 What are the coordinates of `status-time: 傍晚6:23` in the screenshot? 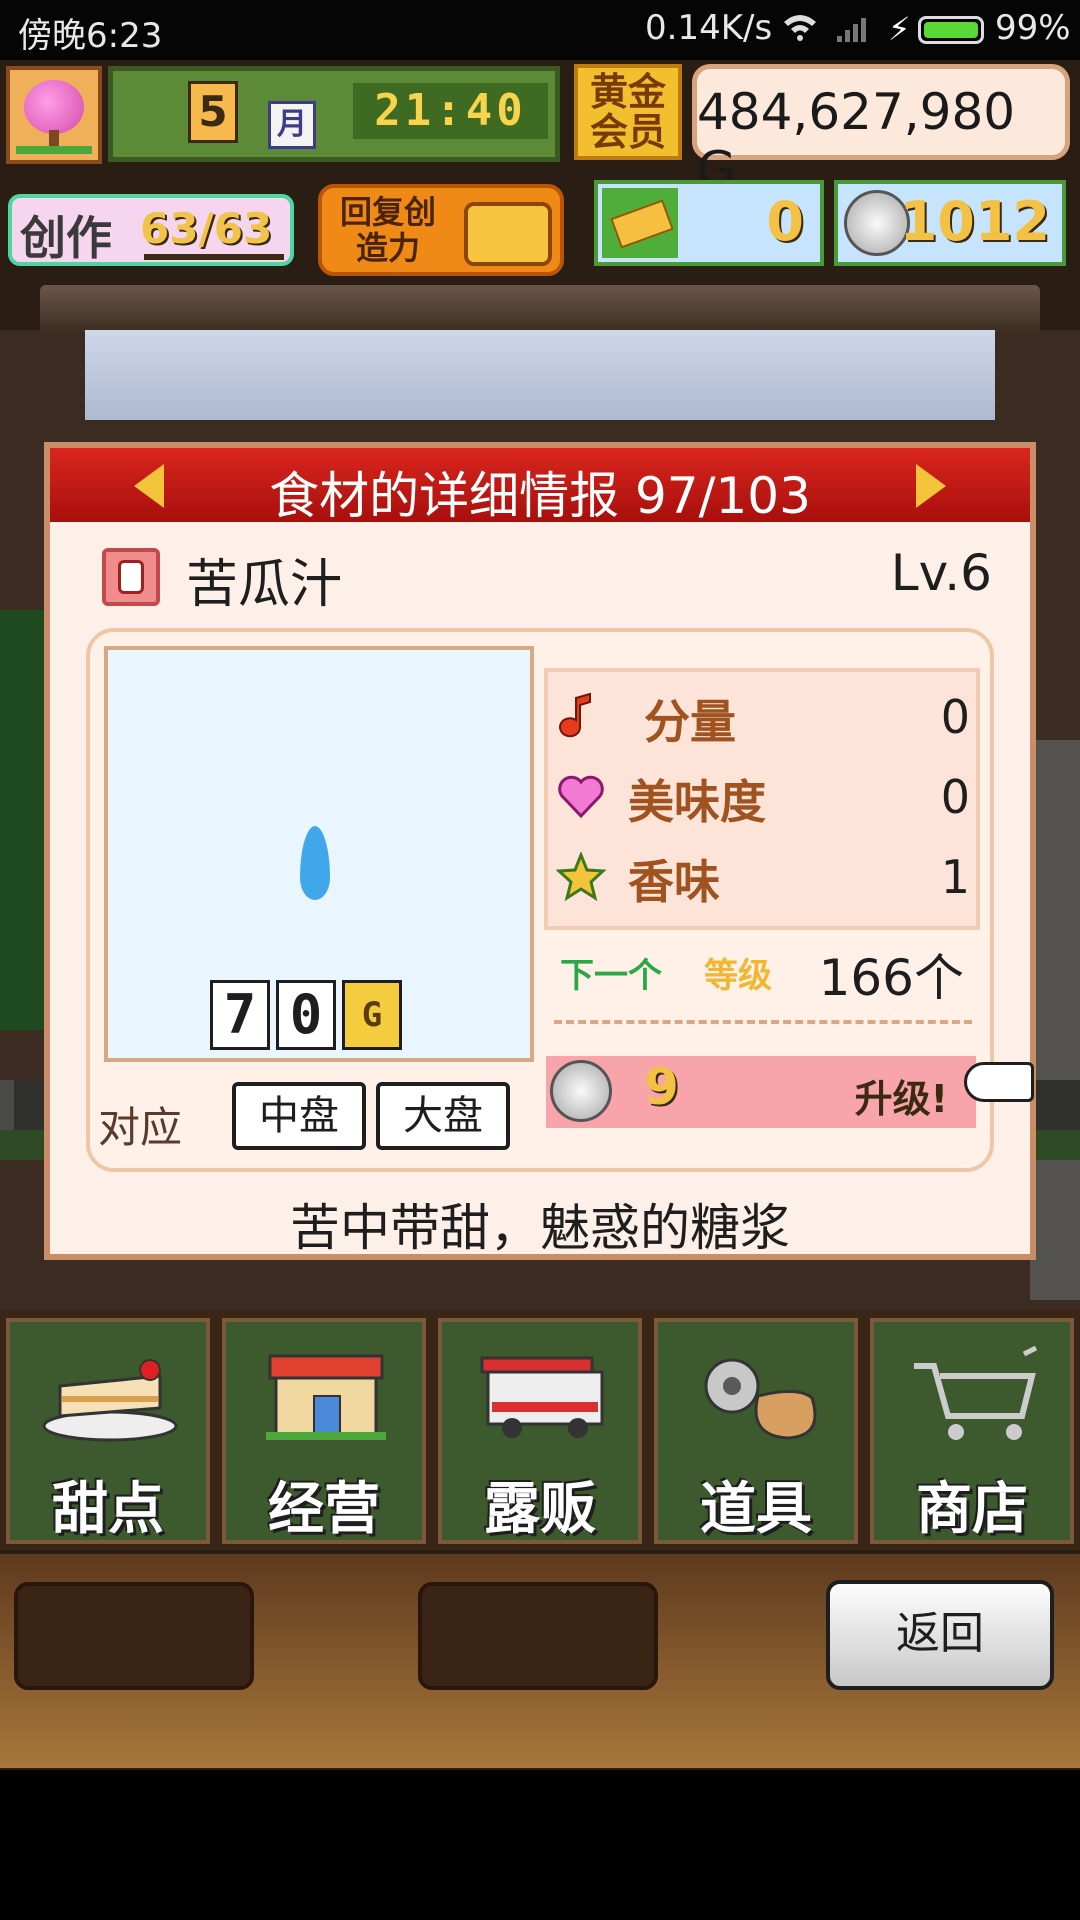 It's located at (90, 36).